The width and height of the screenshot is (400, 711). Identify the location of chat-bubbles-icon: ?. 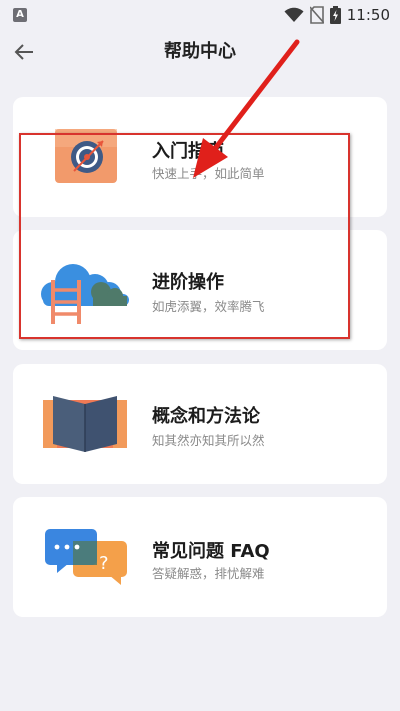
(86, 557).